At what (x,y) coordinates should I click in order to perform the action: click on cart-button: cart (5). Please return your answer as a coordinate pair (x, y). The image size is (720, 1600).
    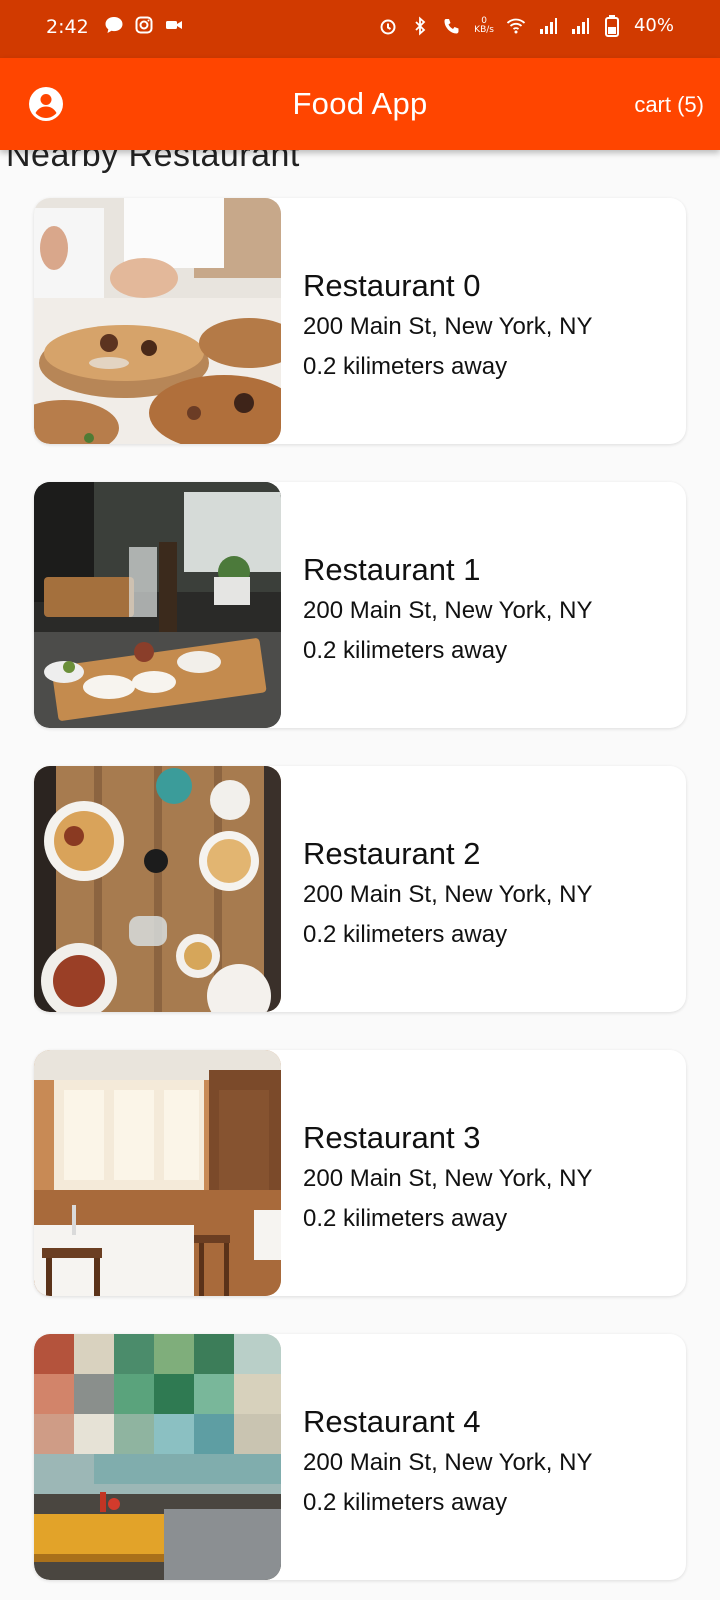
    Looking at the image, I should click on (669, 105).